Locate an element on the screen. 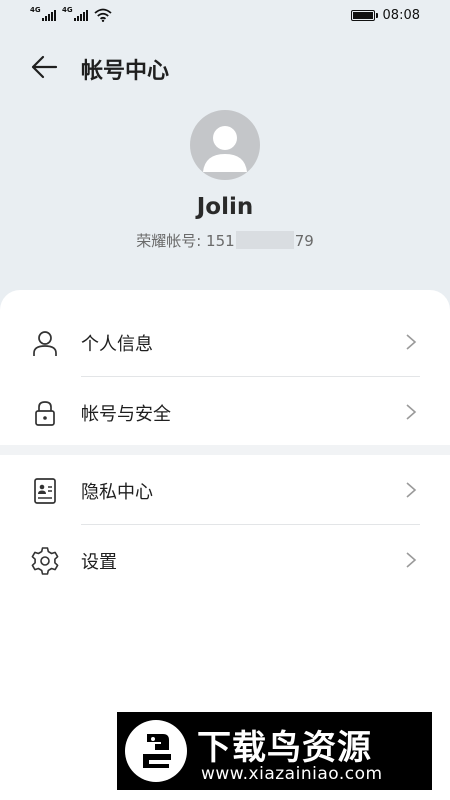  user-name: Jolin is located at coordinates (225, 207).